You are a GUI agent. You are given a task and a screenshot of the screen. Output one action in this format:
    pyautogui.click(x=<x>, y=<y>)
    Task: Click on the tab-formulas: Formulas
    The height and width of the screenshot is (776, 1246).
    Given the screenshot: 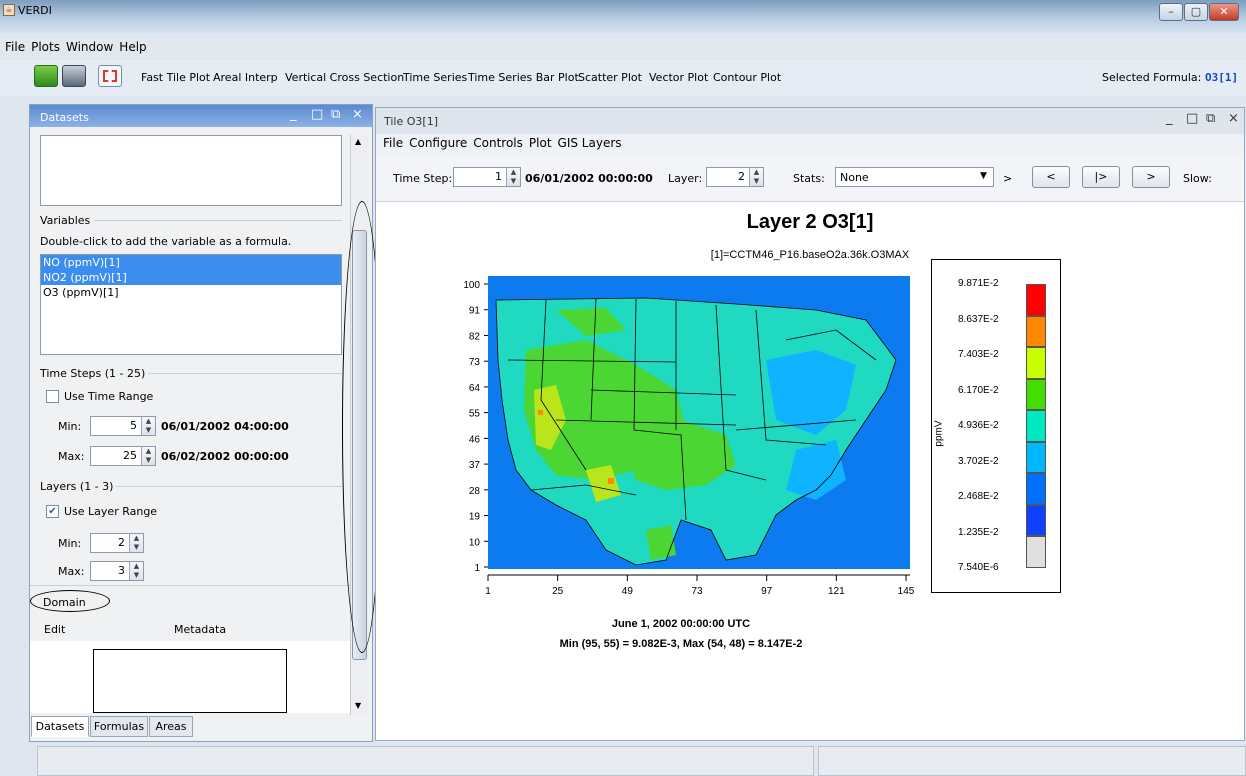 What is the action you would take?
    pyautogui.click(x=119, y=726)
    